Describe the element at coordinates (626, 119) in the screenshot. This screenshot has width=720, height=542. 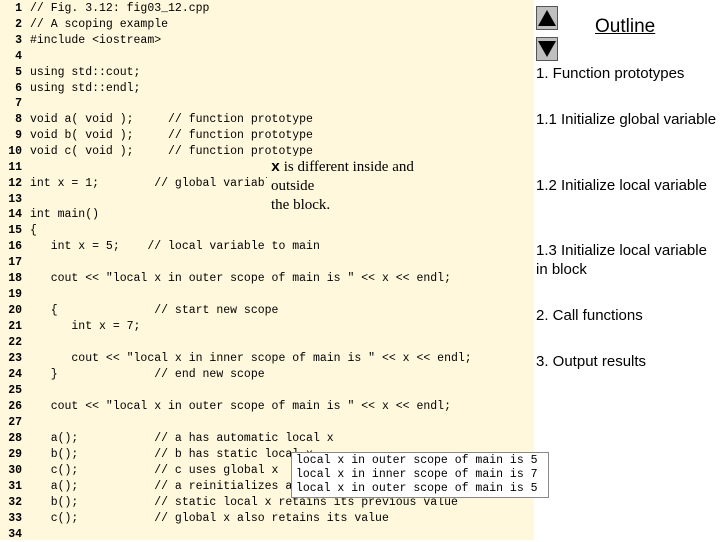
I see `outline-item: 1.1 Initialize global variable` at that location.